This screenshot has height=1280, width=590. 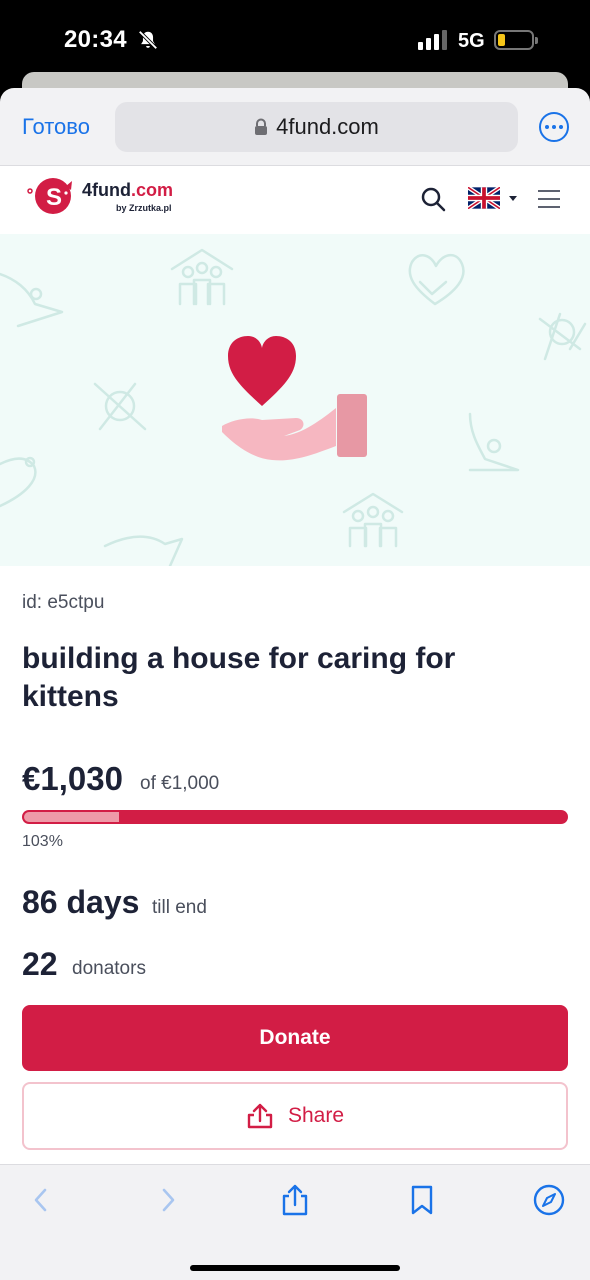 What do you see at coordinates (95, 39) in the screenshot?
I see `status-time: 20:34` at bounding box center [95, 39].